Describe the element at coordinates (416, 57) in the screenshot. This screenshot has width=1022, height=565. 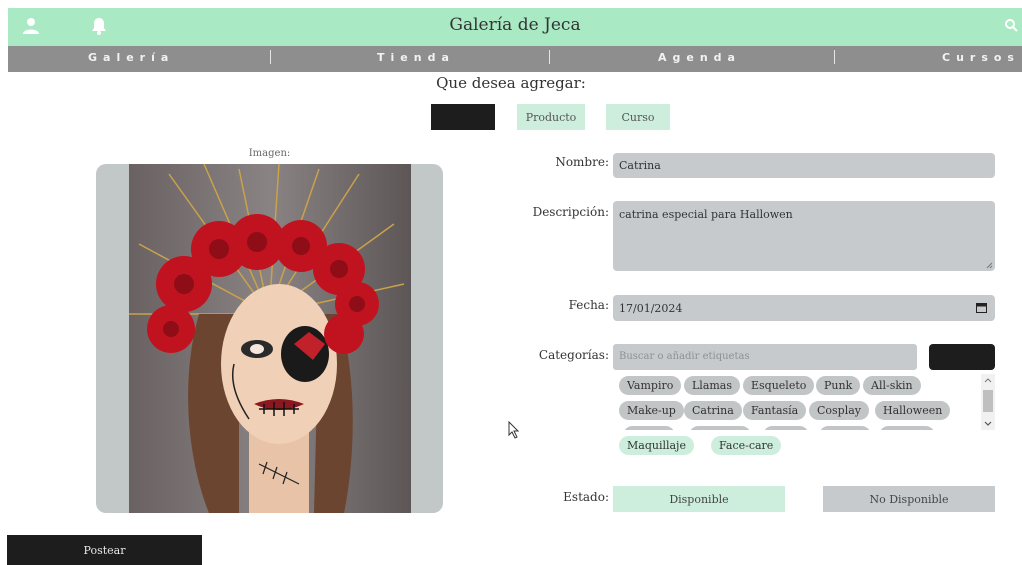
I see `nav-item-tienda: Tienda` at that location.